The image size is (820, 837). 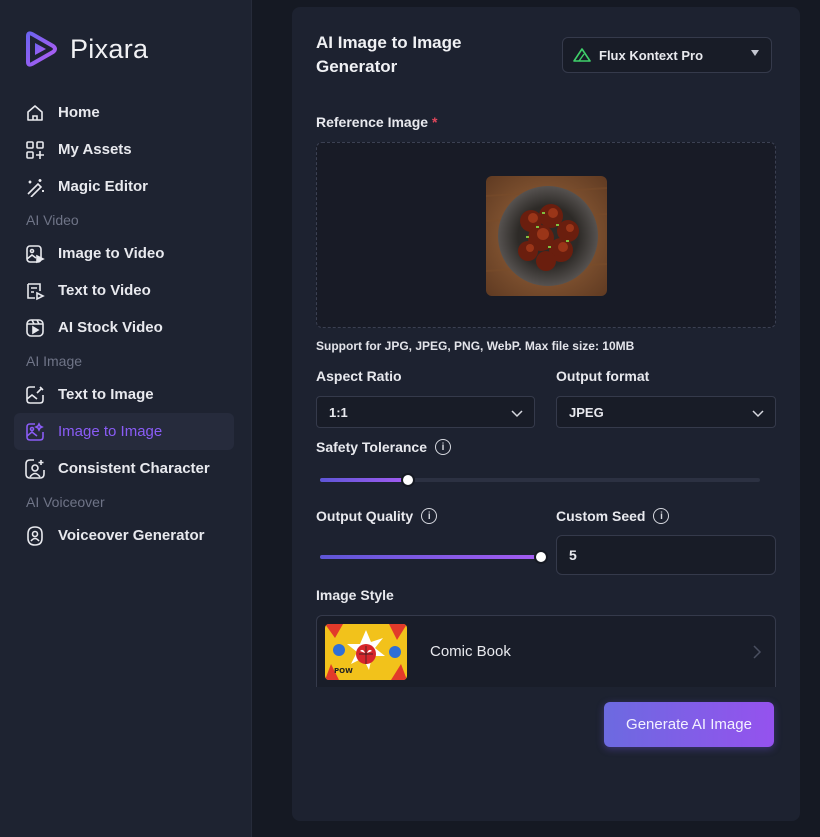 What do you see at coordinates (41, 49) in the screenshot?
I see `pixara-logo-icon` at bounding box center [41, 49].